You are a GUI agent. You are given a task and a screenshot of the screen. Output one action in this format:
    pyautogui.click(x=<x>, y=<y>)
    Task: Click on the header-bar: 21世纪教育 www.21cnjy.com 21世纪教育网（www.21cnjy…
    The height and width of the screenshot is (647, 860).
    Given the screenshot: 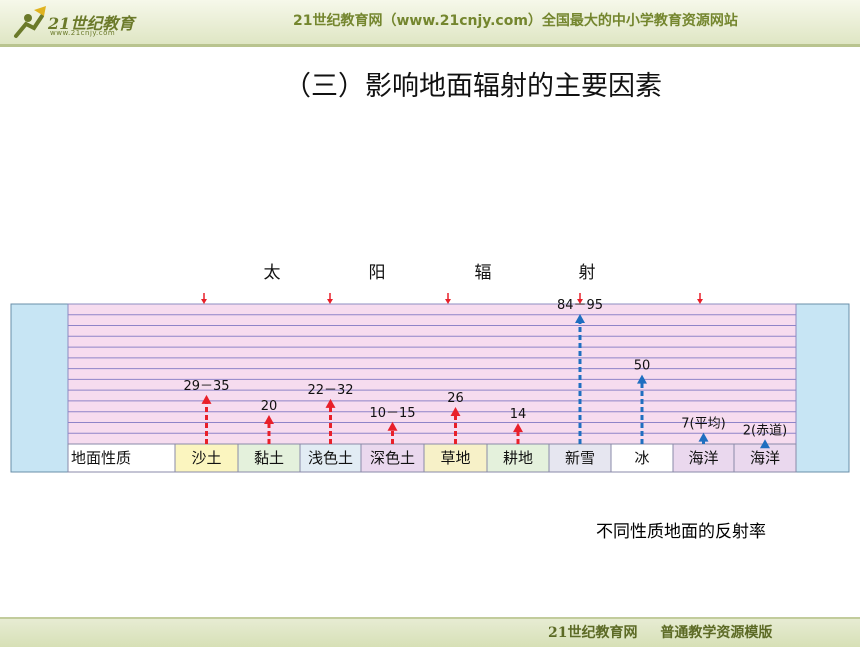 What is the action you would take?
    pyautogui.click(x=430, y=23)
    